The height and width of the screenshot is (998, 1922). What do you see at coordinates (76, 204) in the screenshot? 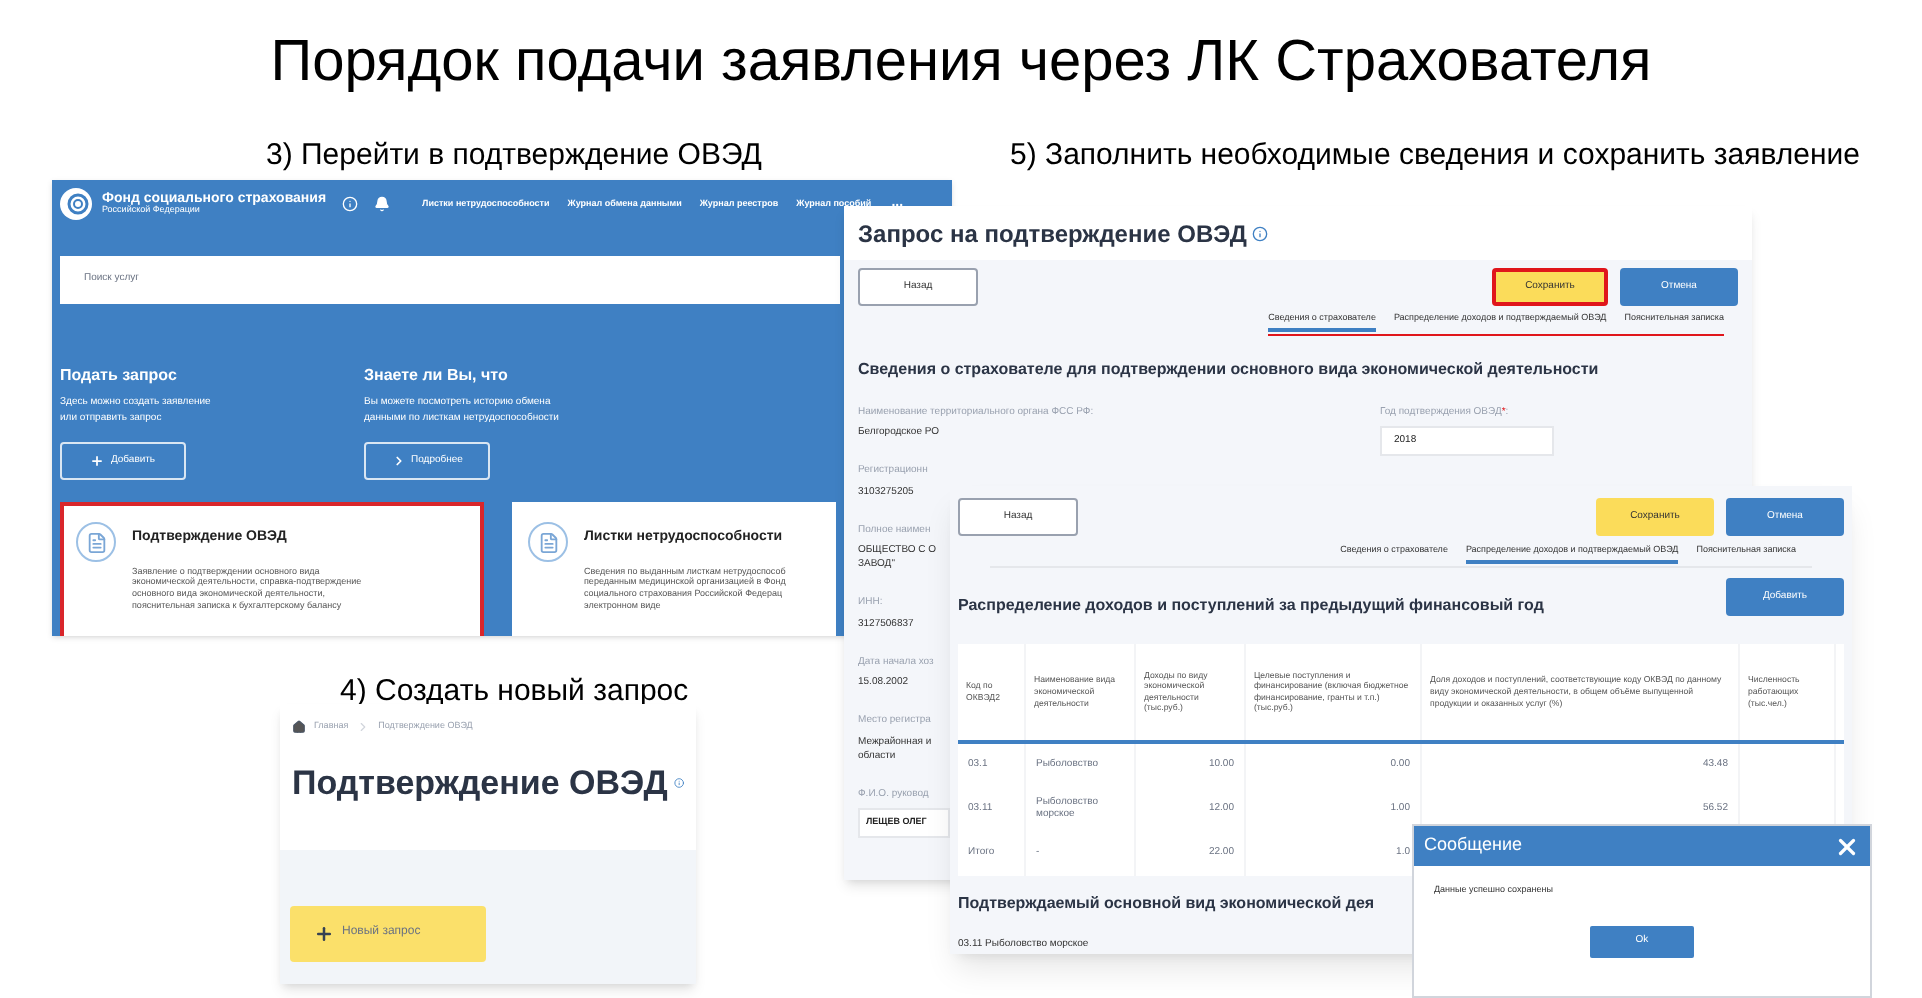
I see `logo-icon` at bounding box center [76, 204].